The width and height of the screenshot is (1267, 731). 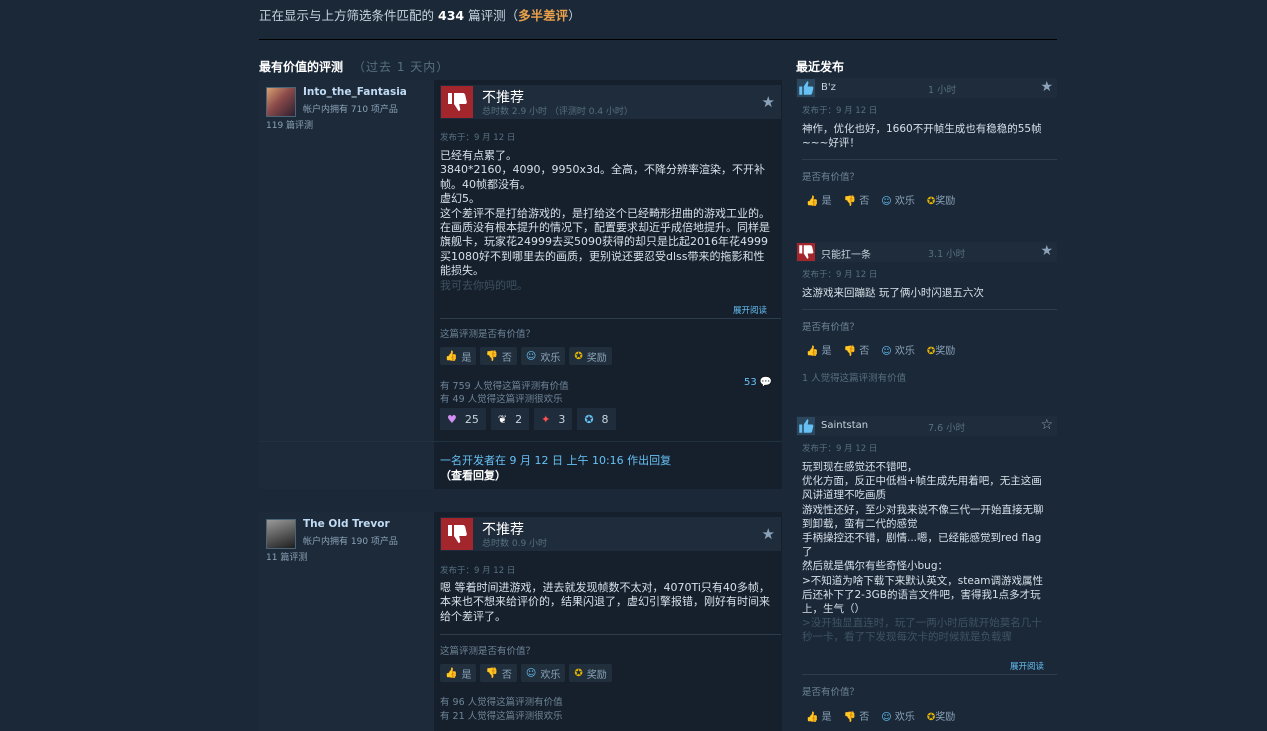 I want to click on products-owned: 帐户内拥有 190 项产品, so click(x=350, y=540).